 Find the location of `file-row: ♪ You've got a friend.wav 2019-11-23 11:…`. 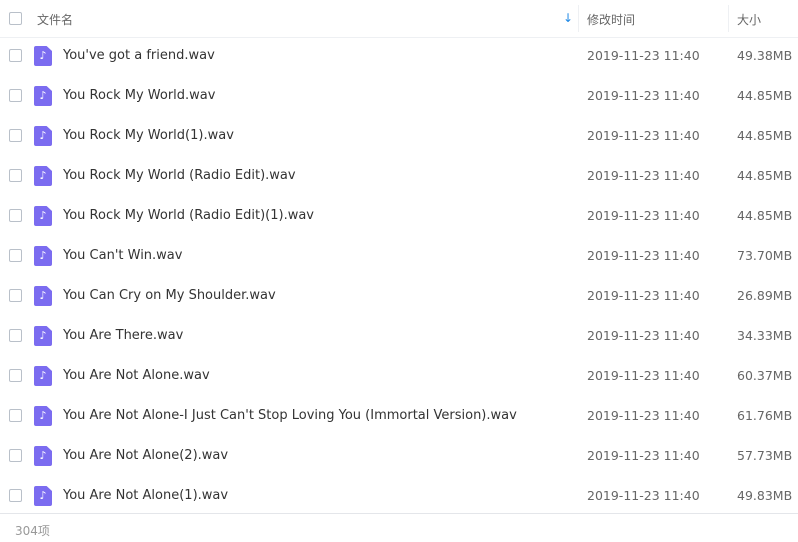

file-row: ♪ You've got a friend.wav 2019-11-23 11:… is located at coordinates (399, 56).